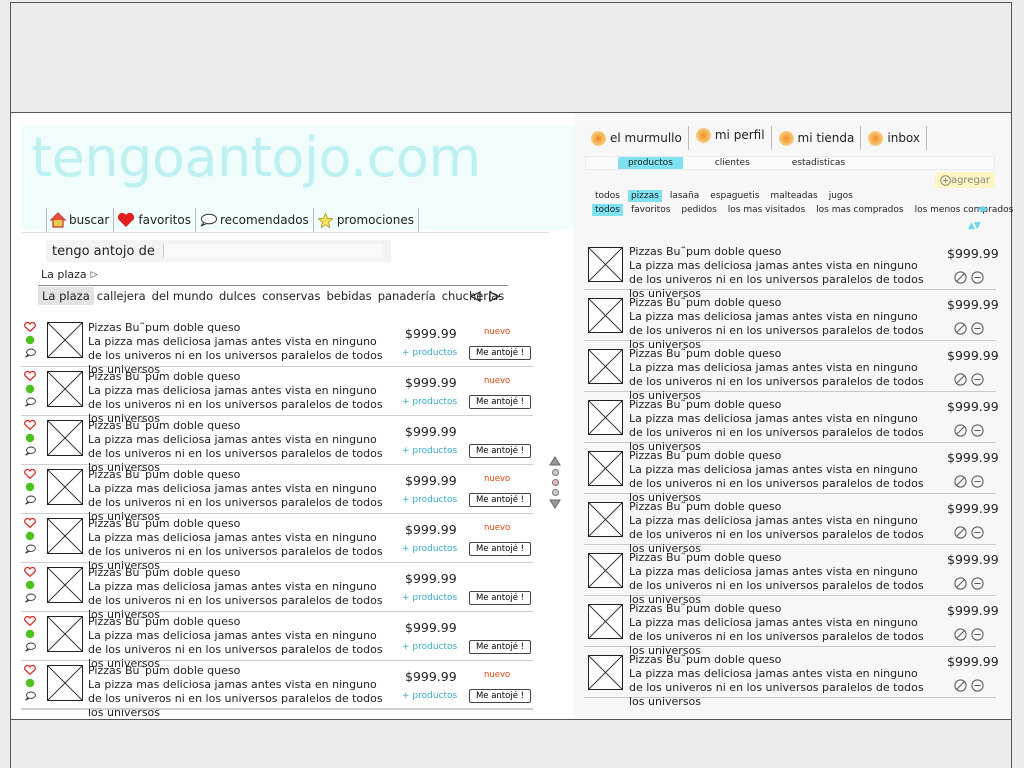 The height and width of the screenshot is (768, 1024). Describe the element at coordinates (698, 210) in the screenshot. I see `filter-option: pedidos` at that location.